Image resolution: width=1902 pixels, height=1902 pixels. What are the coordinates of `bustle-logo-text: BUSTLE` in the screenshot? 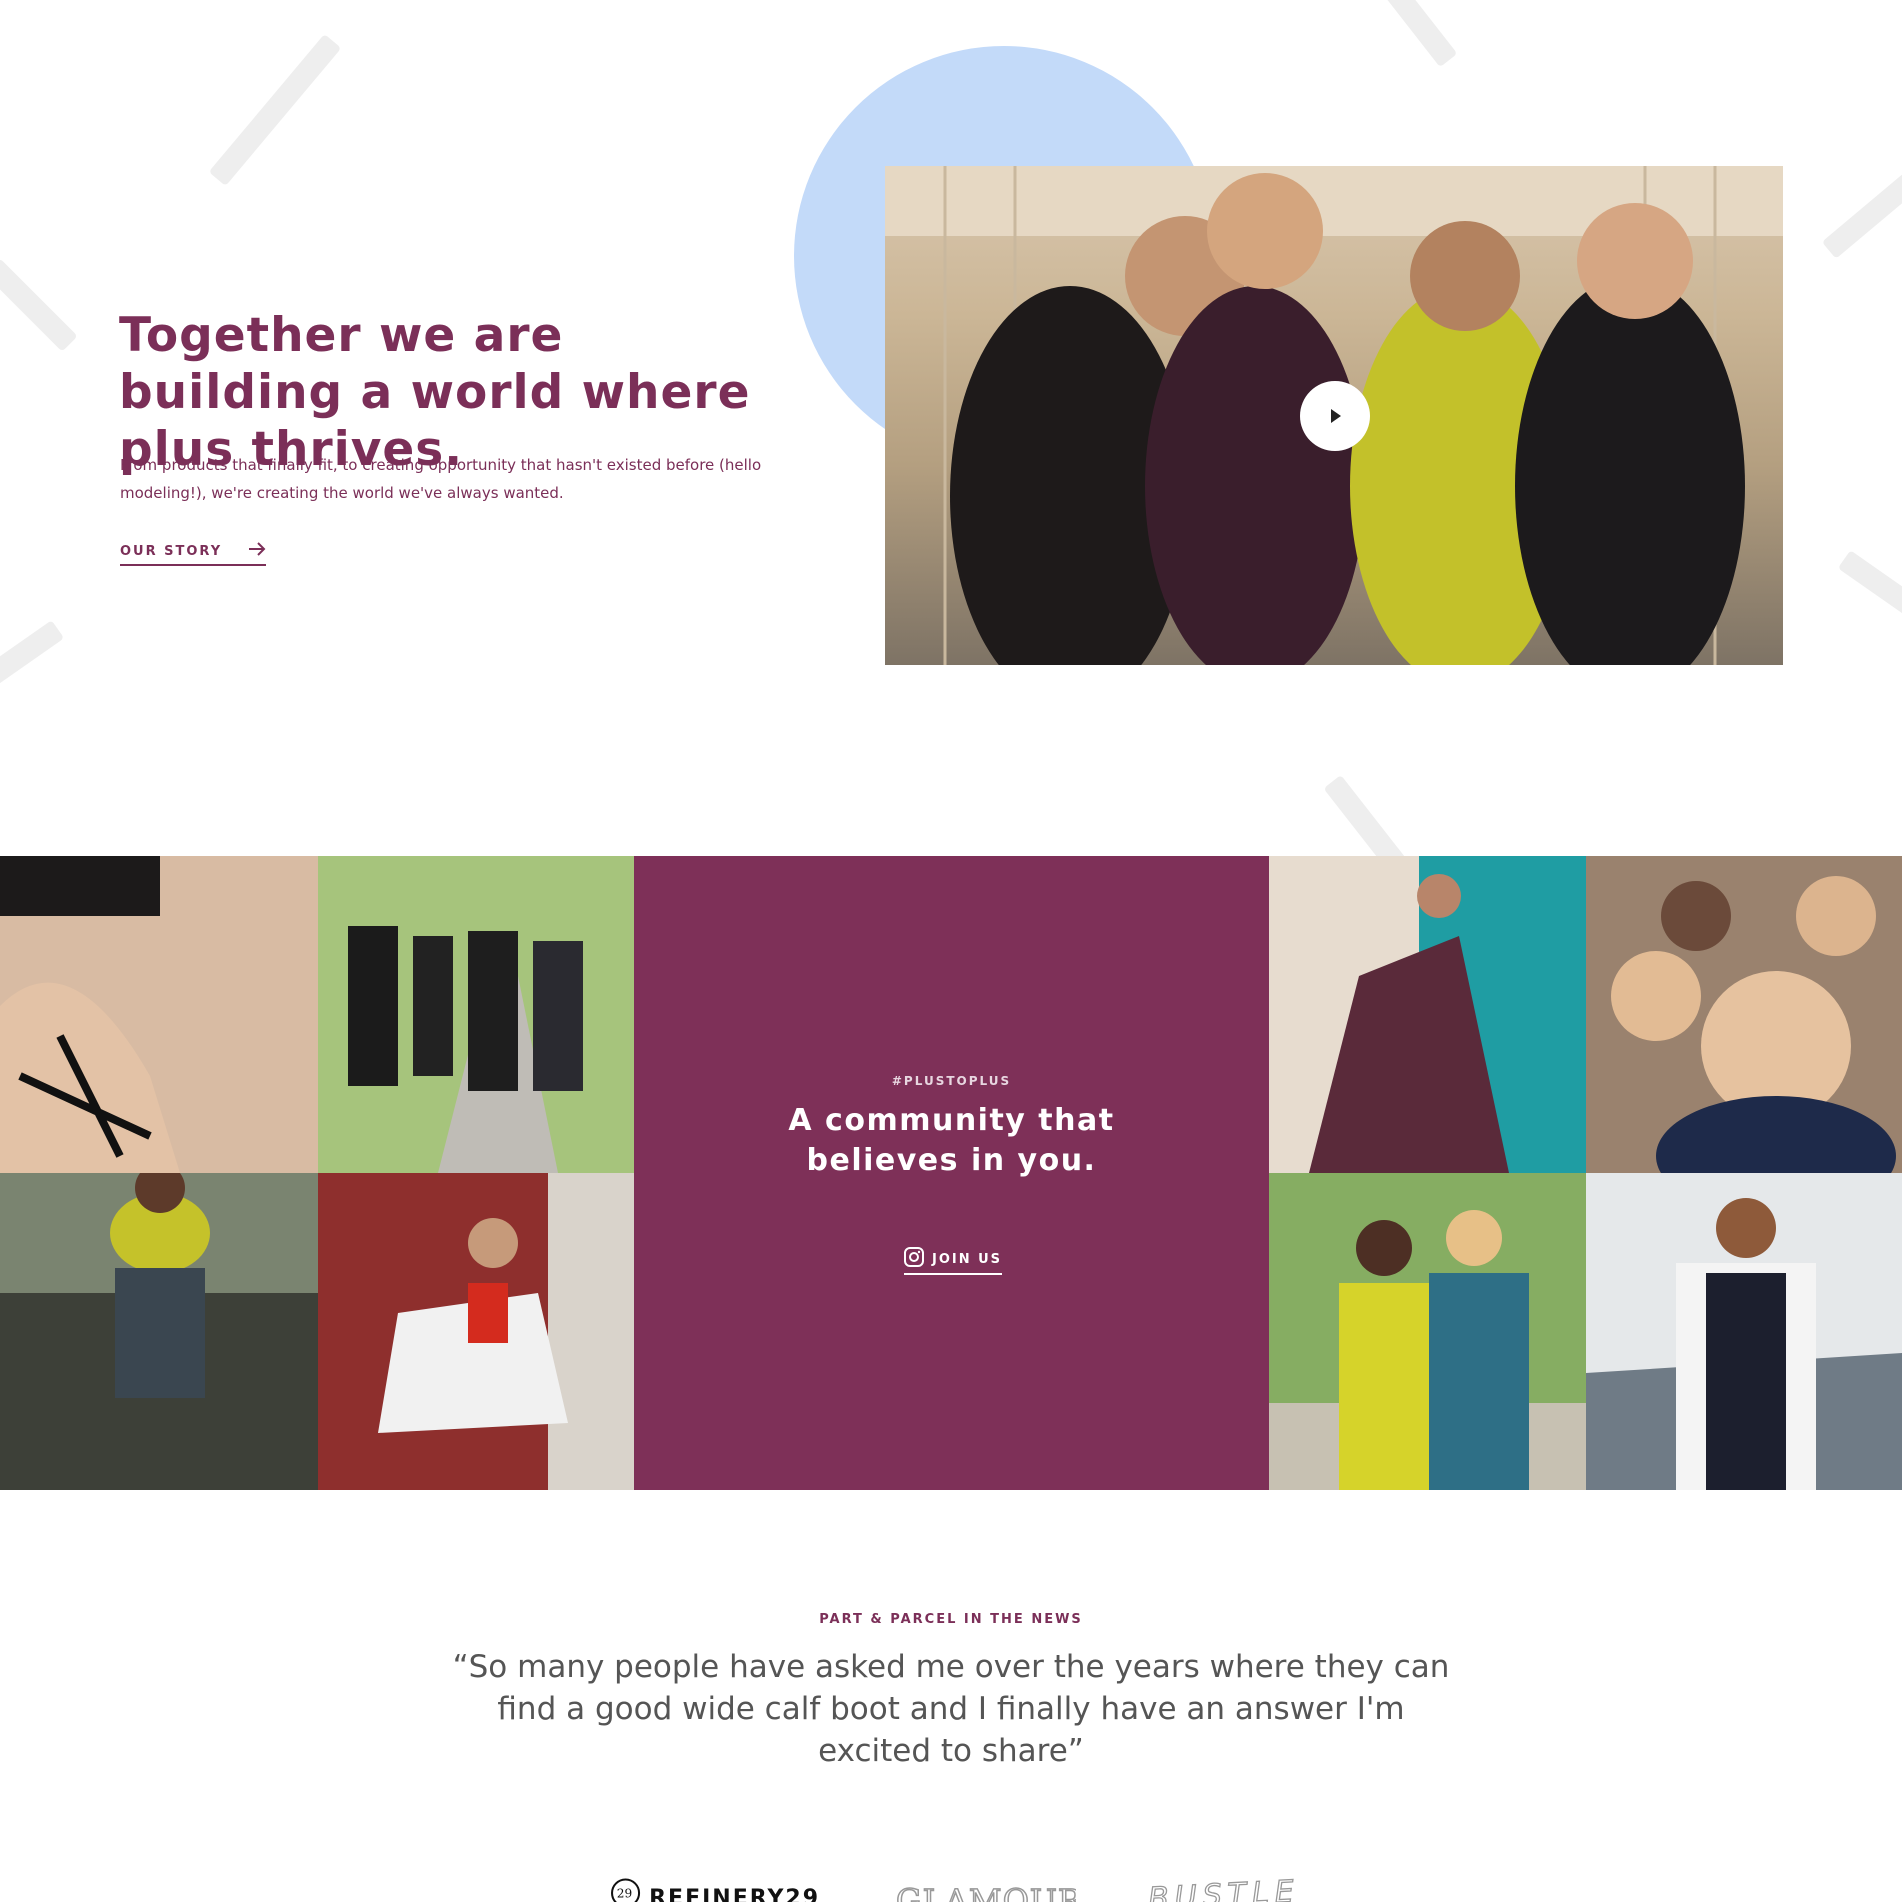 It's located at (1223, 1887).